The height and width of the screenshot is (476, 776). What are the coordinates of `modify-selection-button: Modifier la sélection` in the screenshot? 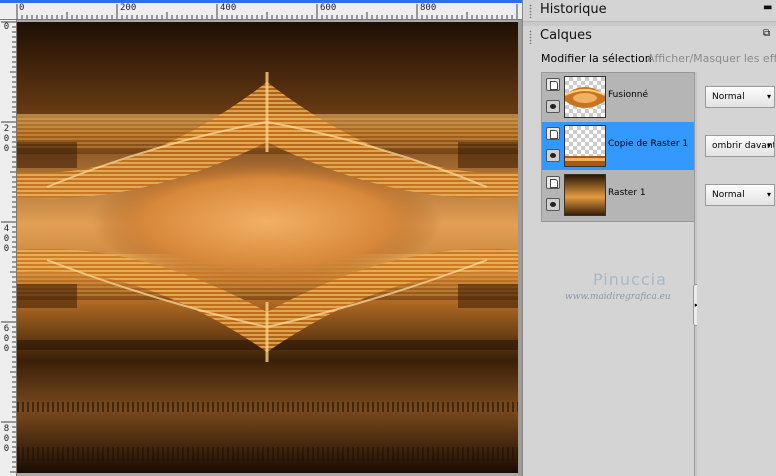 It's located at (596, 59).